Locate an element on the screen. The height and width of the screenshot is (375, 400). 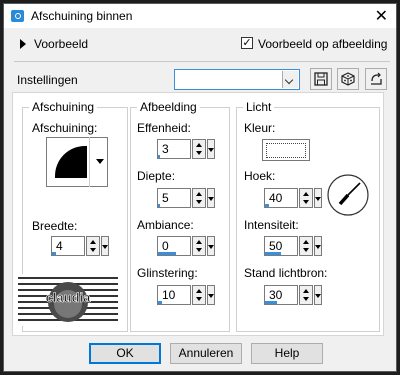
field-label: Glinstering: is located at coordinates (167, 273).